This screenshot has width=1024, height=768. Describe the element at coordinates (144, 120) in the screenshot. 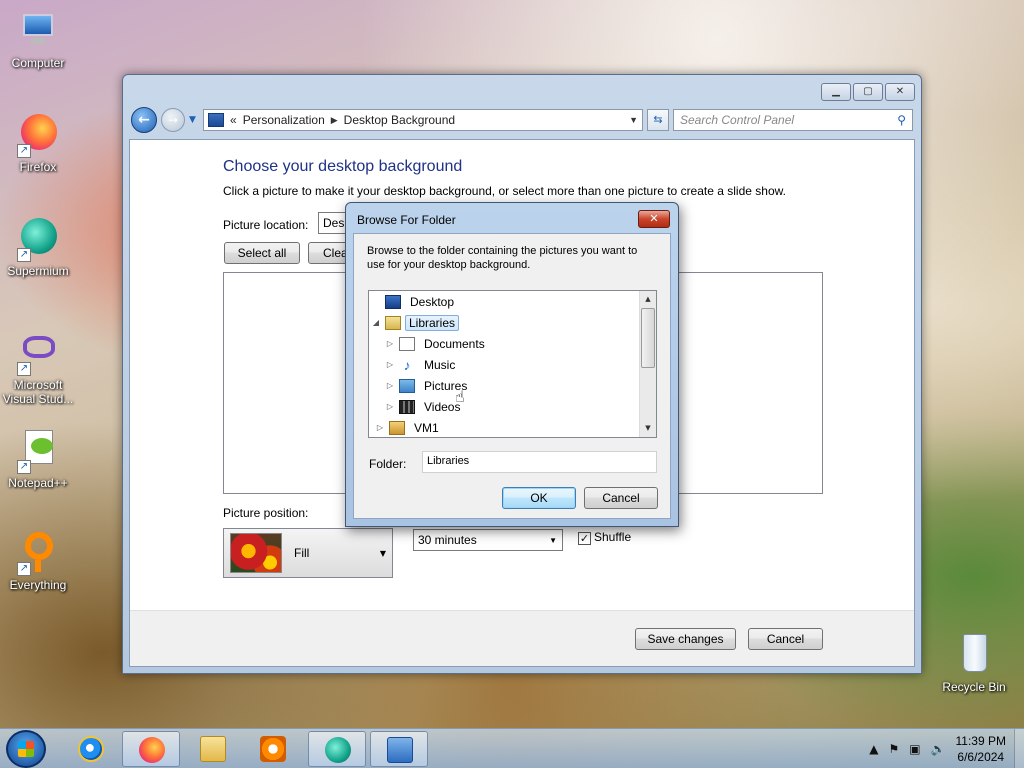

I see `back-button: ←` at that location.